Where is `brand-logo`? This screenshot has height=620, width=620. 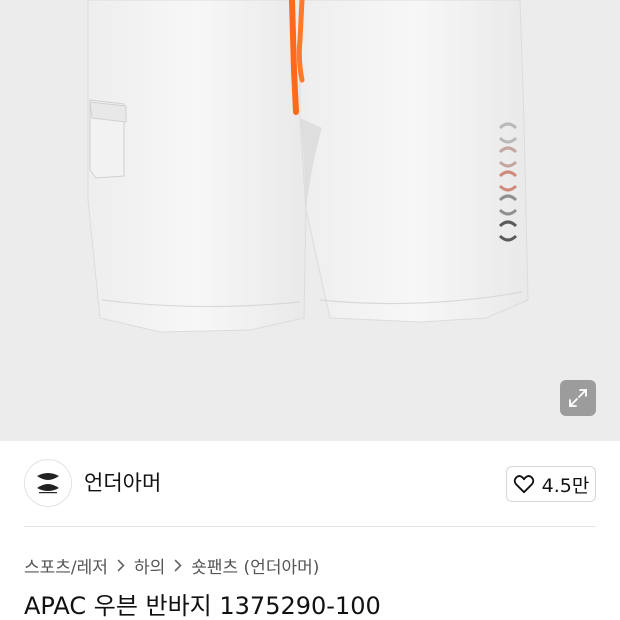 brand-logo is located at coordinates (48, 483).